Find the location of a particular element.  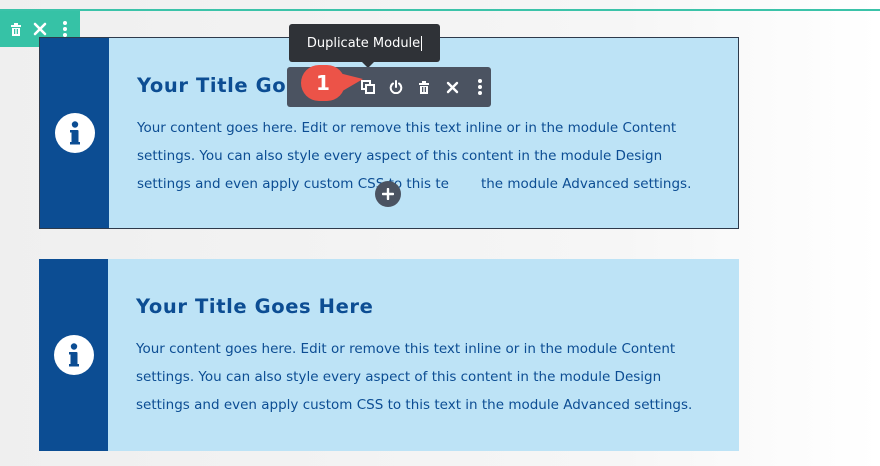

row-outline is located at coordinates (440, 10).